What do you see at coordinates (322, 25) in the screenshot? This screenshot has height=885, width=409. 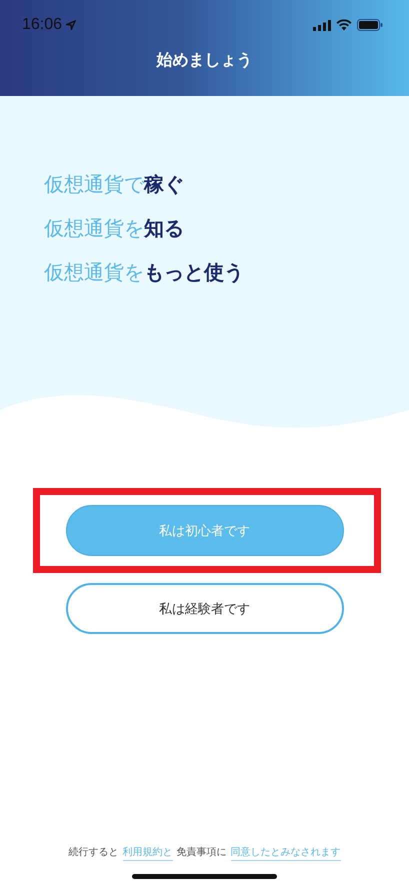 I see `signal-icon` at bounding box center [322, 25].